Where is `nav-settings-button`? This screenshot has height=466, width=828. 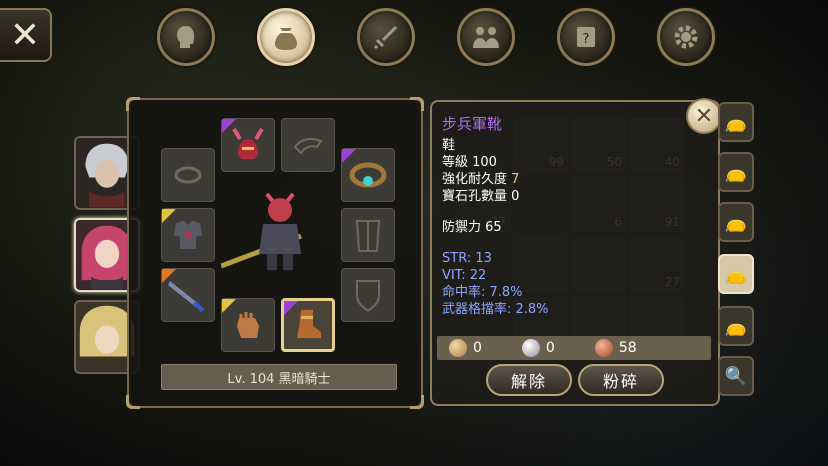 nav-settings-button is located at coordinates (686, 37).